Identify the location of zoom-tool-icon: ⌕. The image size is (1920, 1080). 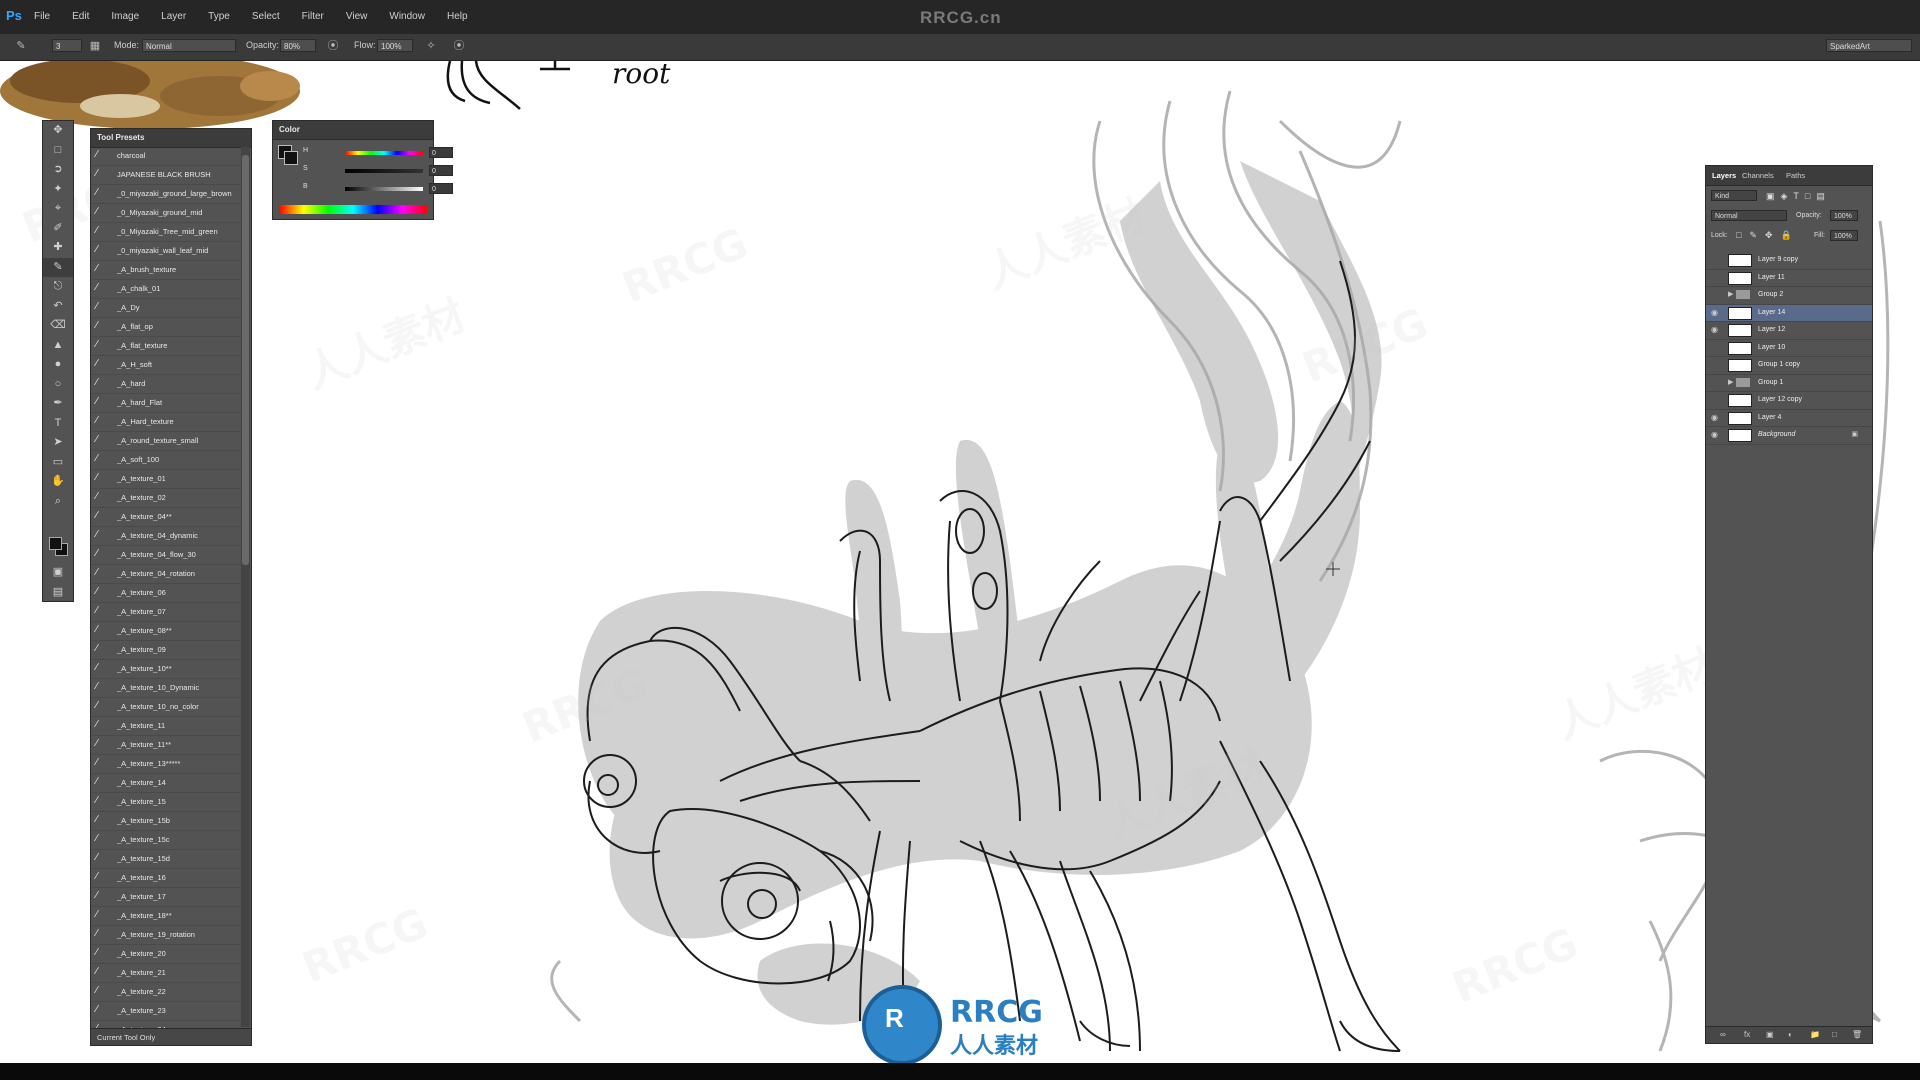
(58, 502).